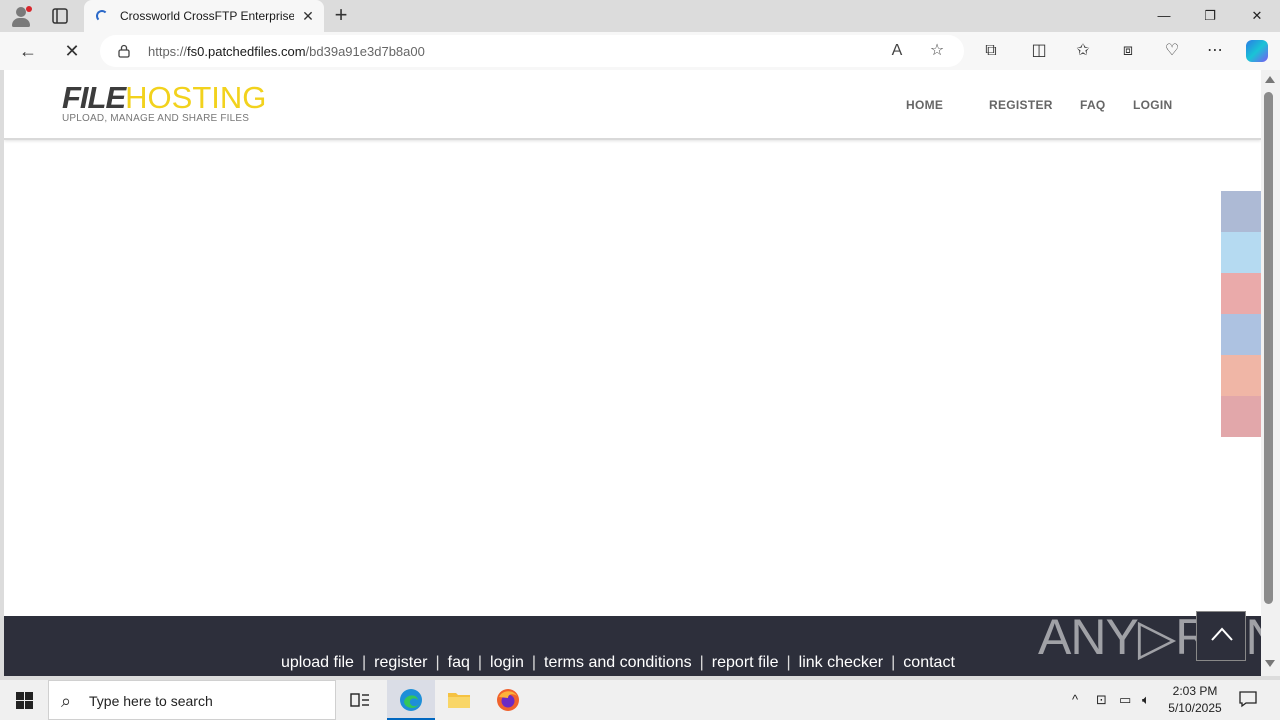 The image size is (1280, 720). What do you see at coordinates (400, 662) in the screenshot?
I see `footer-link-register: register` at bounding box center [400, 662].